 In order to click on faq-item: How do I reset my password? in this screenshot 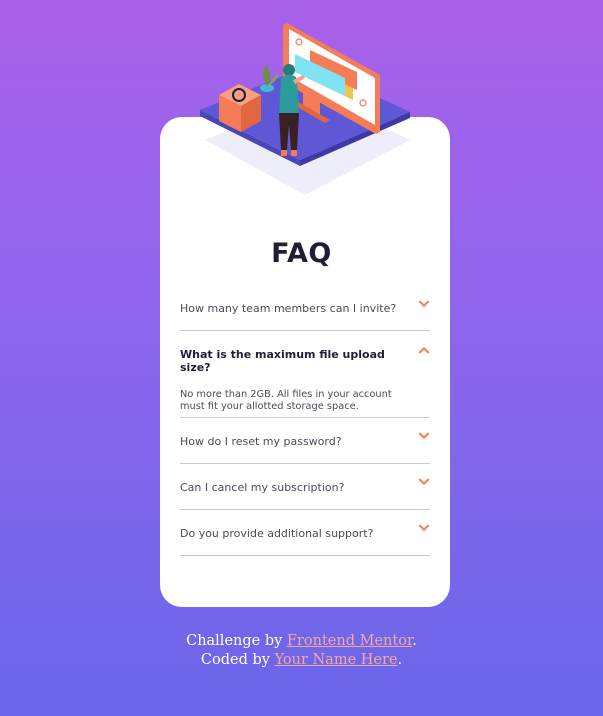, I will do `click(305, 441)`.